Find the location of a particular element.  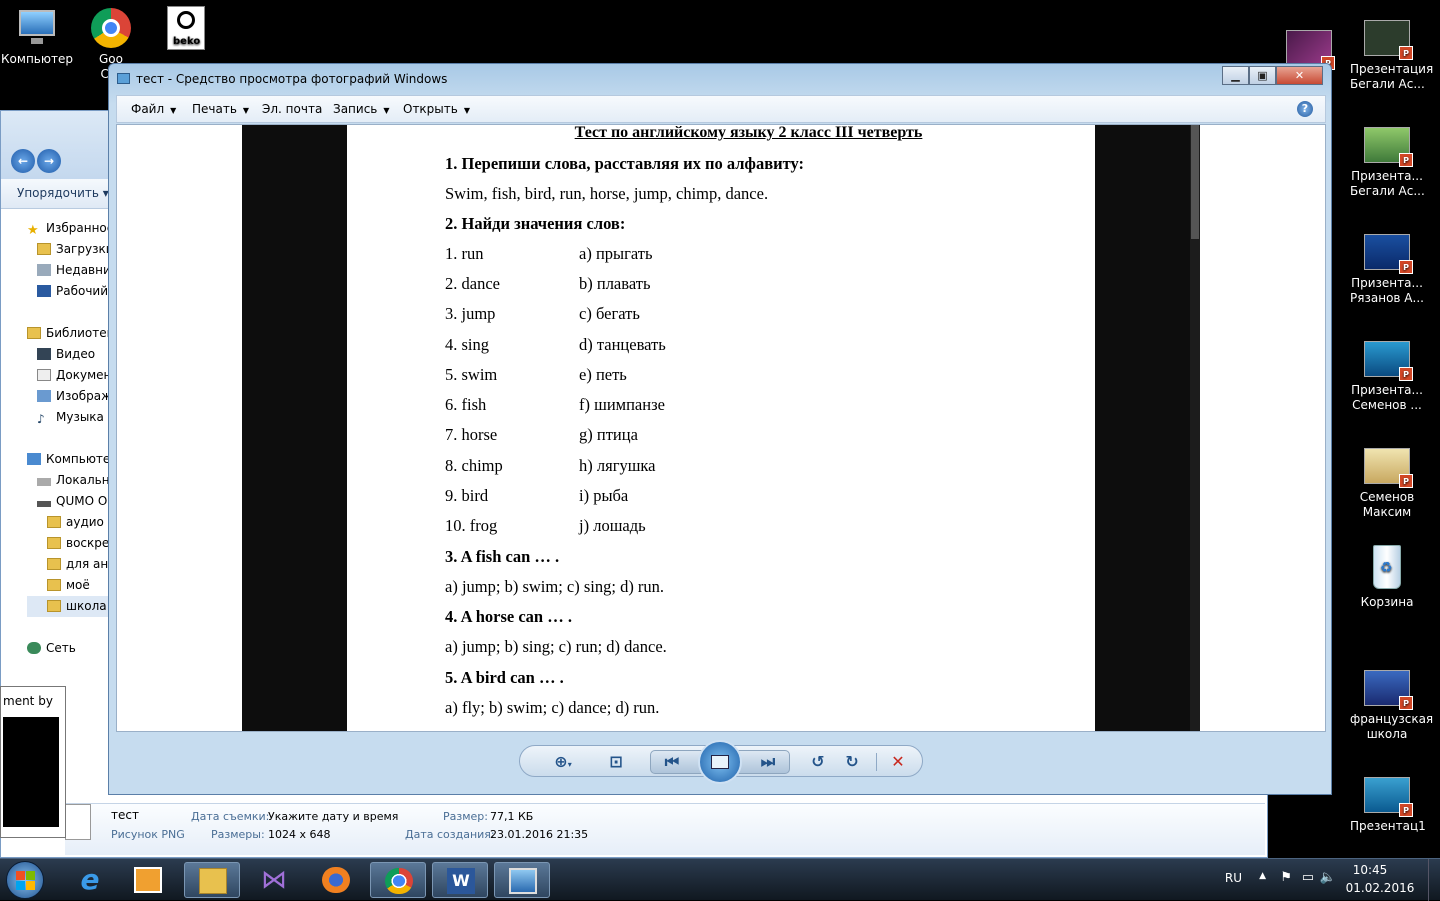

doc-task-5-options: a) fly; b) swim; c) dance; d) run. is located at coordinates (552, 707).